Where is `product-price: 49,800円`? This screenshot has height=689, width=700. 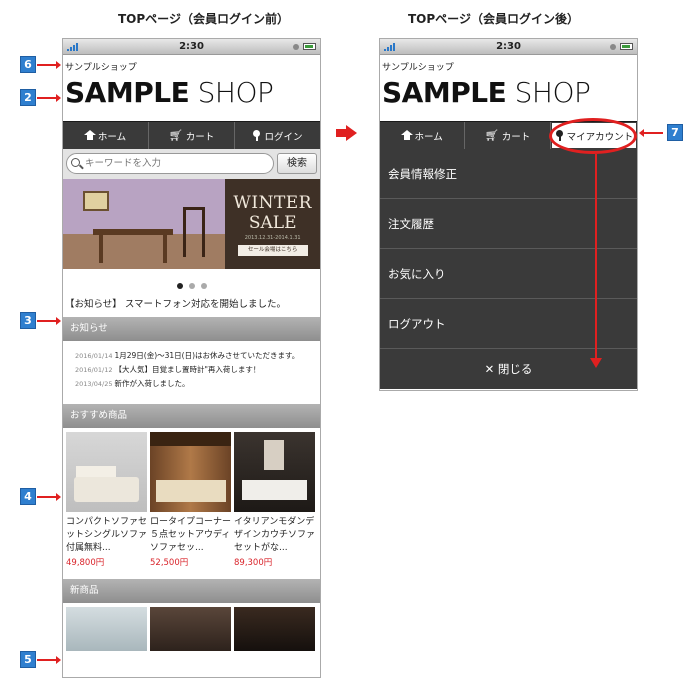
product-price: 49,800円 is located at coordinates (85, 563).